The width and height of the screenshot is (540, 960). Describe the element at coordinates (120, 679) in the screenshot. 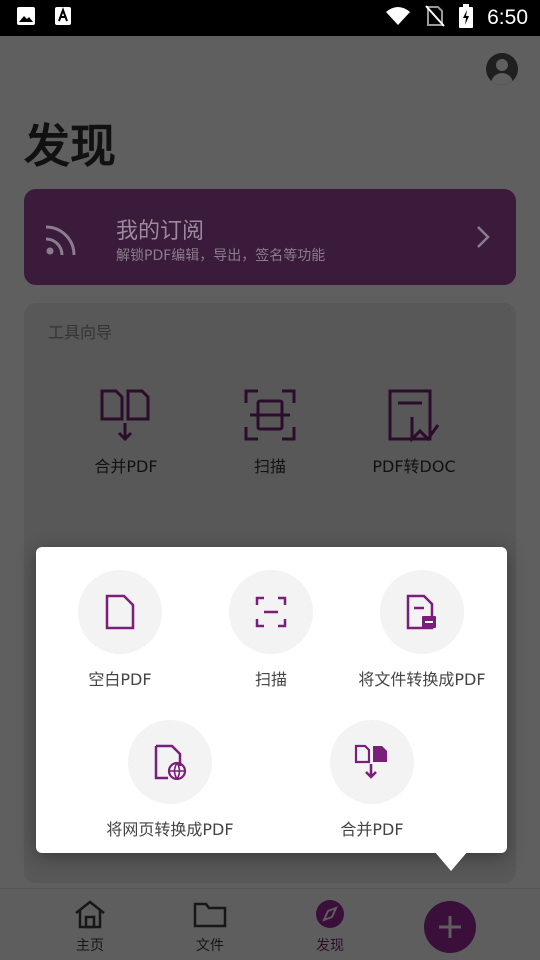

I see `popup-item-label: 空白PDF` at that location.